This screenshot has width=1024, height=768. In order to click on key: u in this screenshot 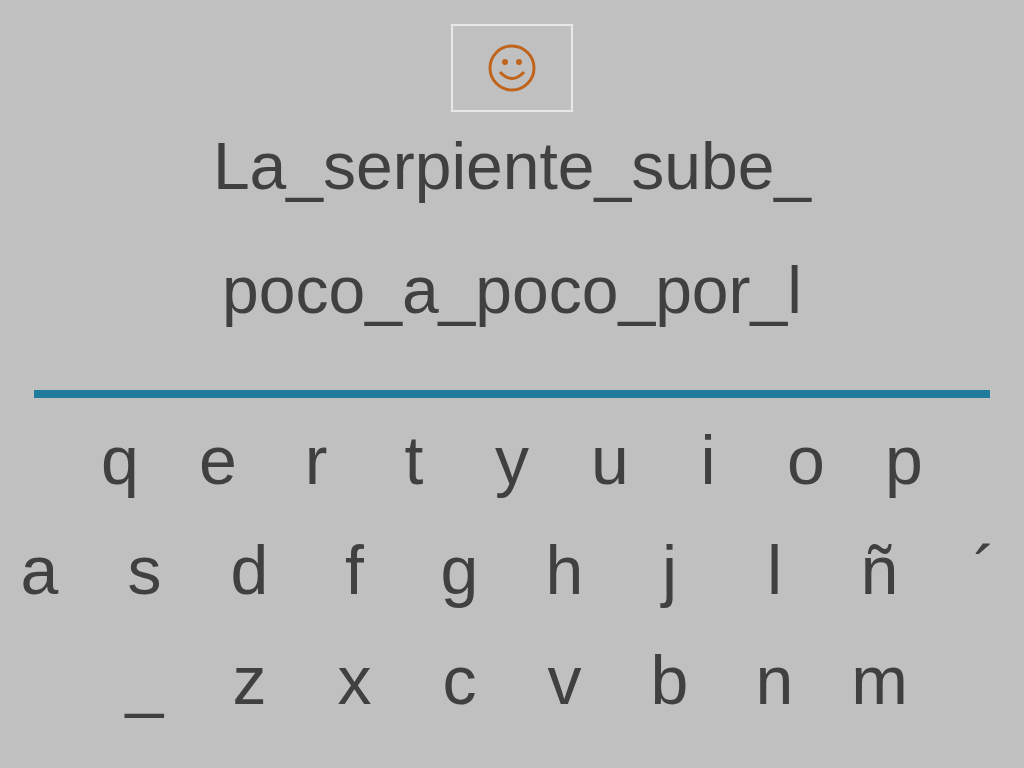, I will do `click(610, 460)`.